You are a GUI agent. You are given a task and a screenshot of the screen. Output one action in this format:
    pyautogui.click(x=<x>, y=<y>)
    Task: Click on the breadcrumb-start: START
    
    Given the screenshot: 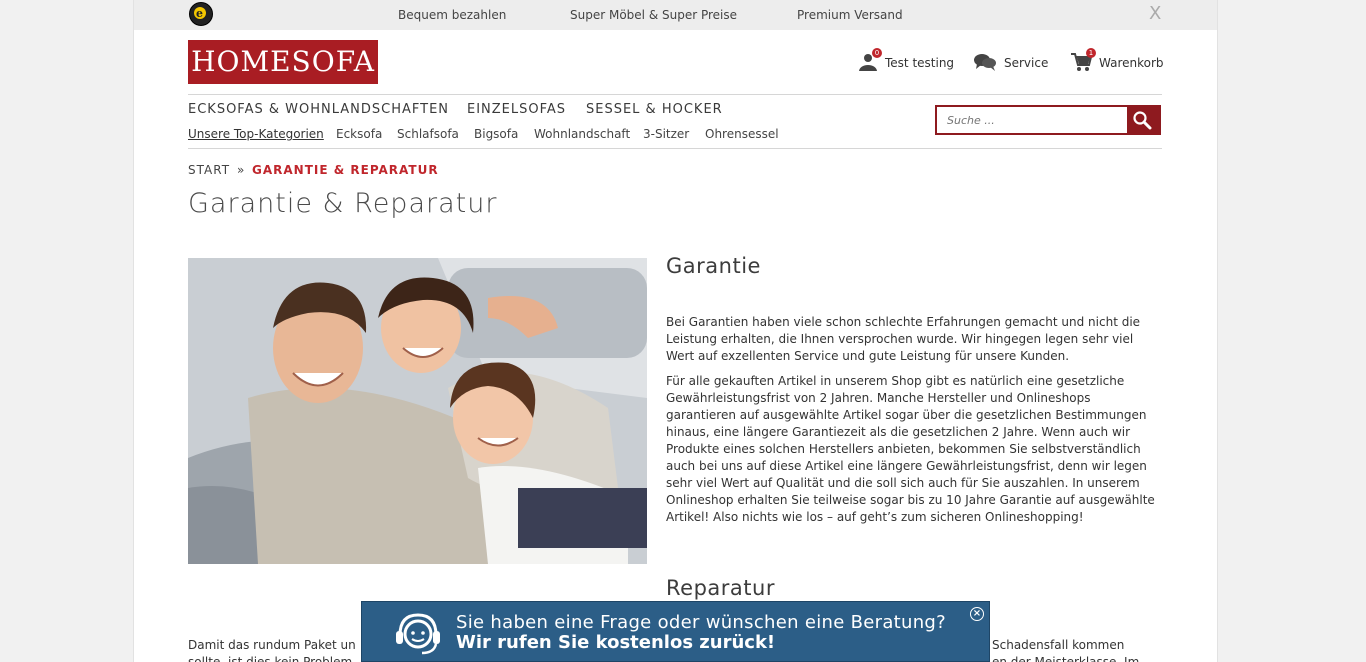 What is the action you would take?
    pyautogui.click(x=209, y=170)
    